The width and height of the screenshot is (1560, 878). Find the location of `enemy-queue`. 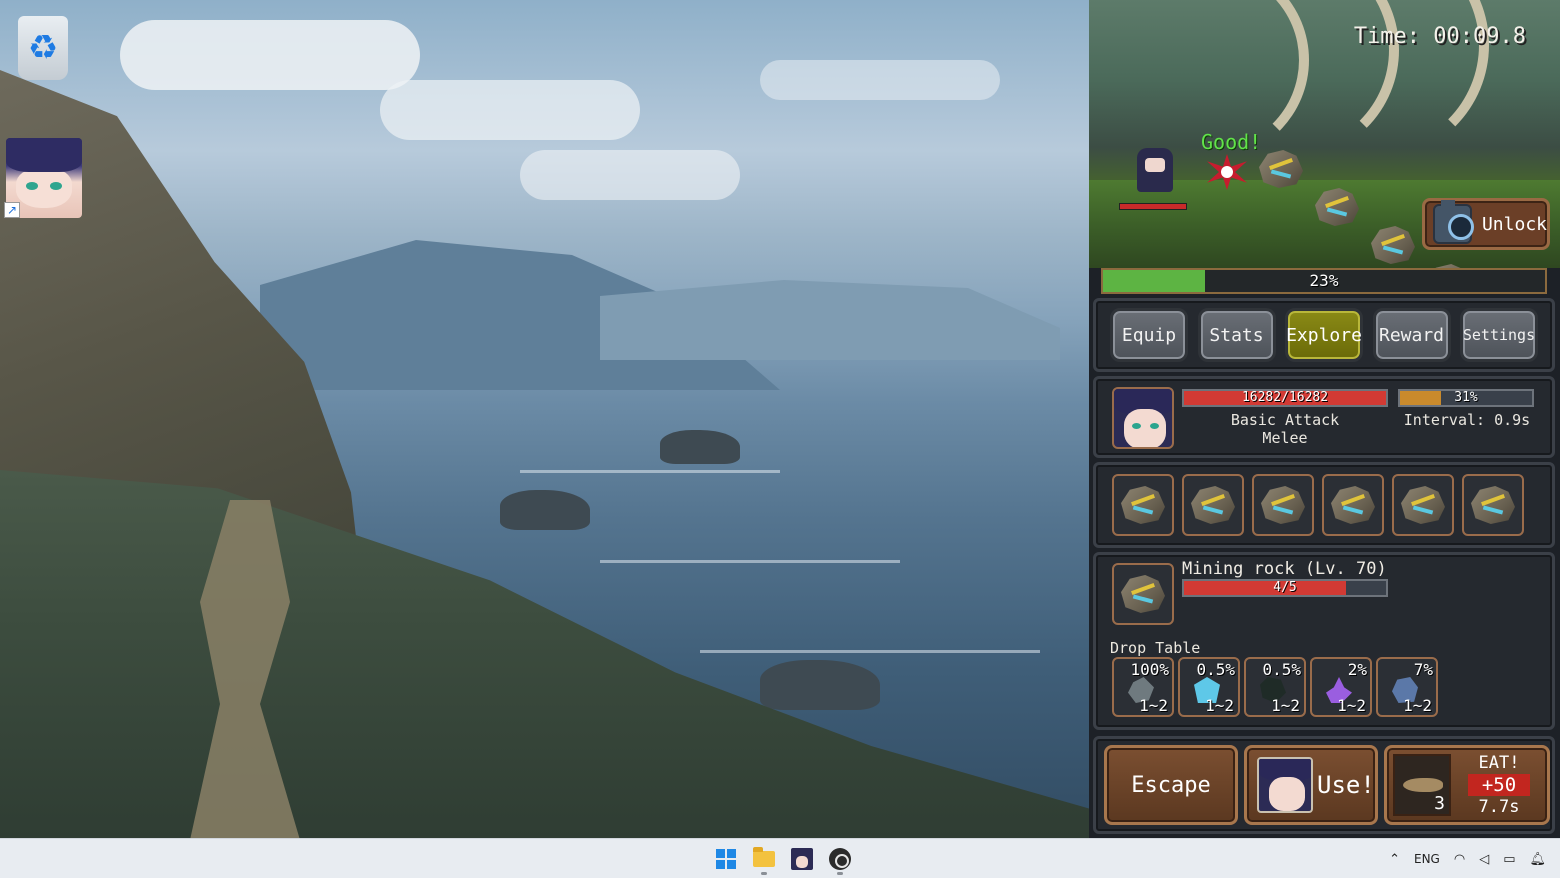

enemy-queue is located at coordinates (1324, 505).